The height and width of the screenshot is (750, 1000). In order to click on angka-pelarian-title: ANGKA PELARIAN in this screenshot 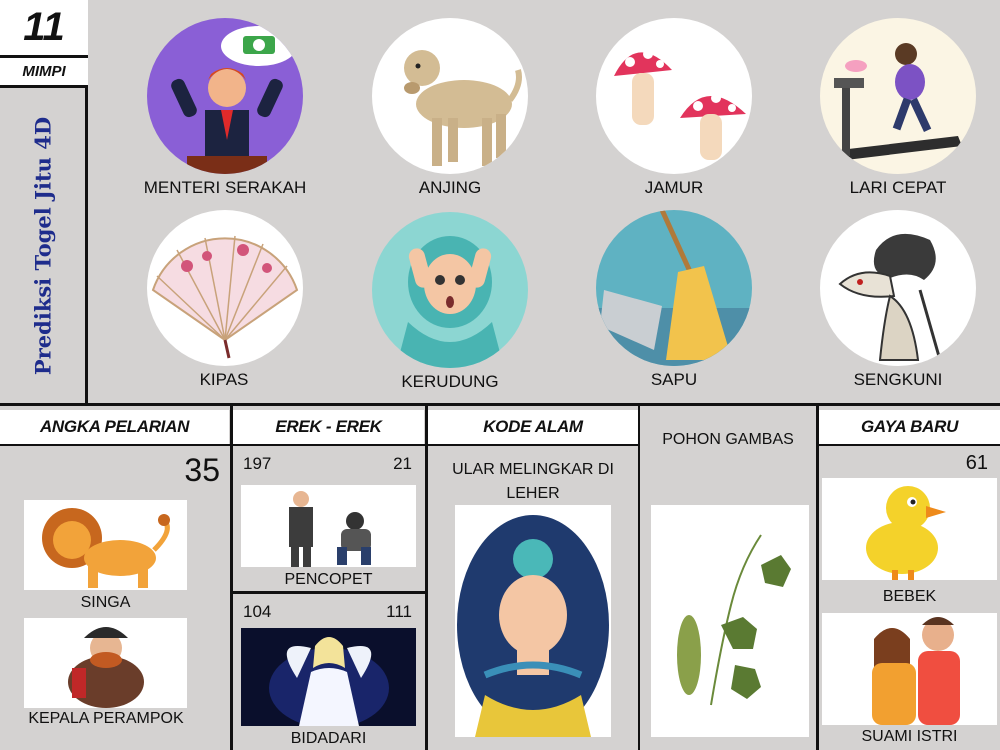, I will do `click(114, 427)`.